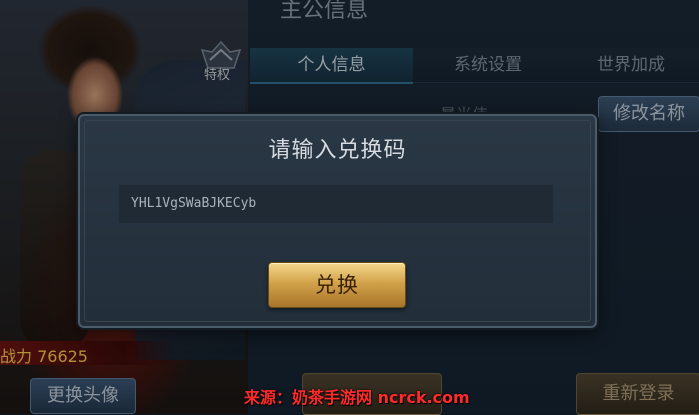 Image resolution: width=699 pixels, height=415 pixels. What do you see at coordinates (336, 204) in the screenshot?
I see `redeem-code-input: YHL1VgSWaBJKECyb` at bounding box center [336, 204].